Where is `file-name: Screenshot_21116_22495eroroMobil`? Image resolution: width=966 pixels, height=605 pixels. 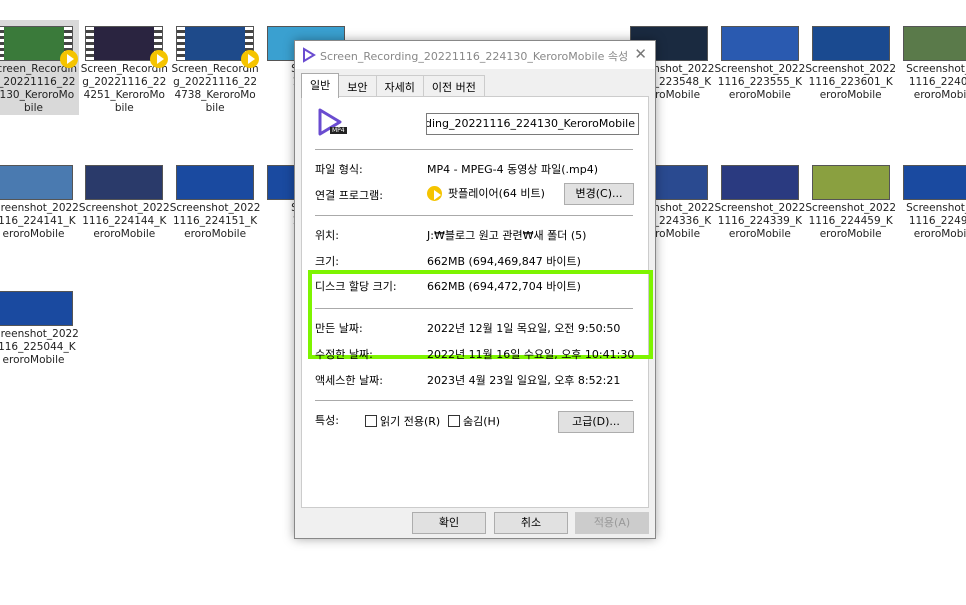
file-name: Screenshot_21116_22495eroroMobil is located at coordinates (936, 221).